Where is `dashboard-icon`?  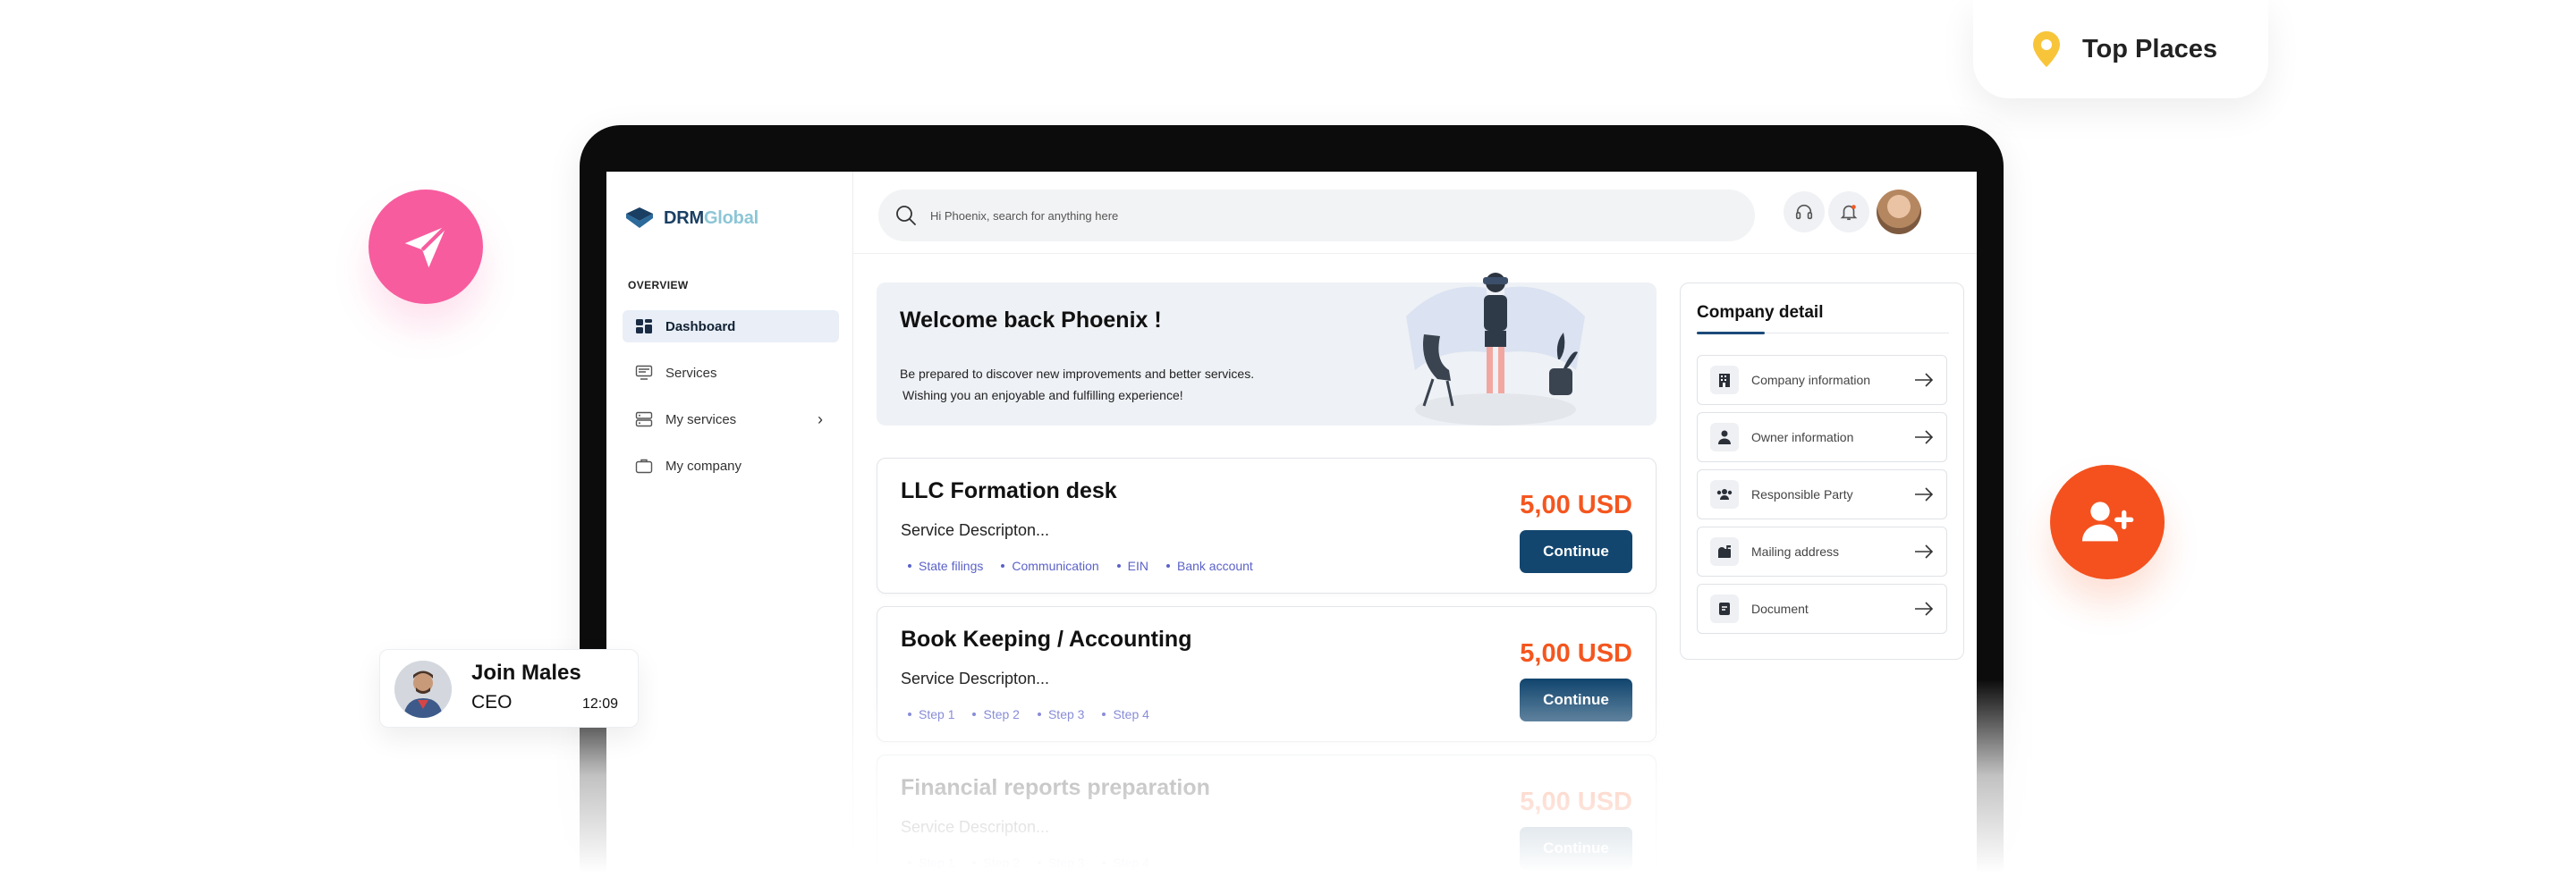
dashboard-icon is located at coordinates (644, 326).